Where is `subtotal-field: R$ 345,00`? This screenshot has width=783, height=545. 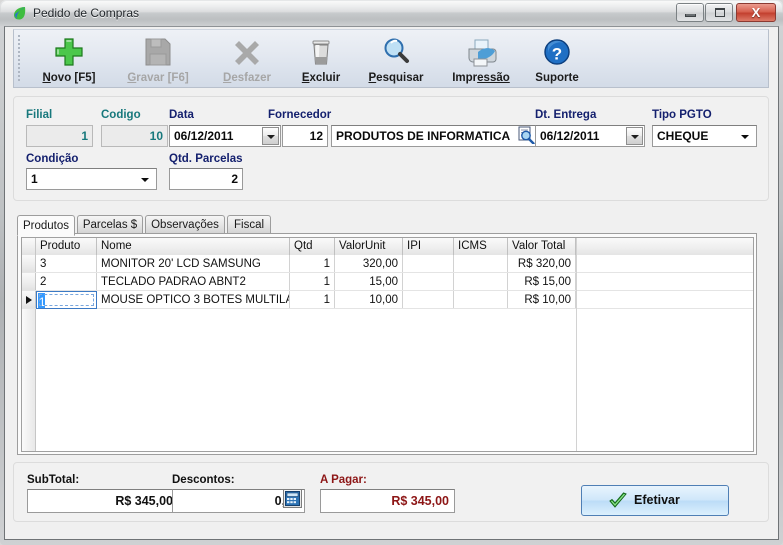
subtotal-field: R$ 345,00 is located at coordinates (103, 501).